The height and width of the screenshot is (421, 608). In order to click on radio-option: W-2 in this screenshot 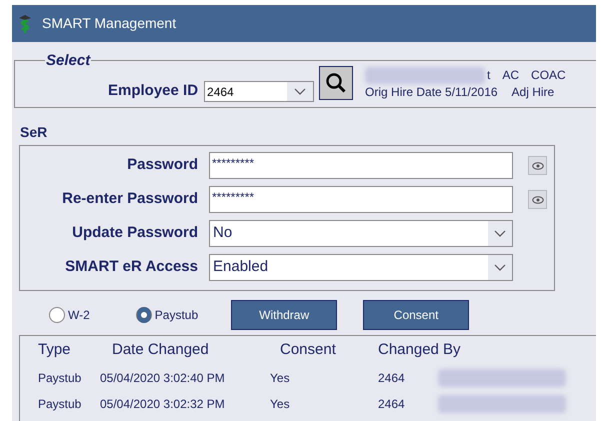, I will do `click(69, 315)`.